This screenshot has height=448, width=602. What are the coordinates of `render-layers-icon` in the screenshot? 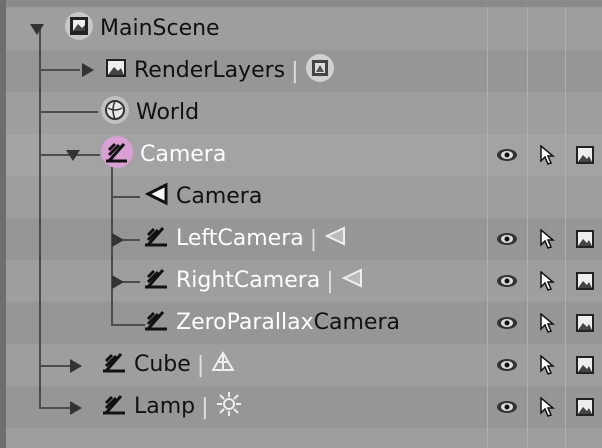 It's located at (116, 71).